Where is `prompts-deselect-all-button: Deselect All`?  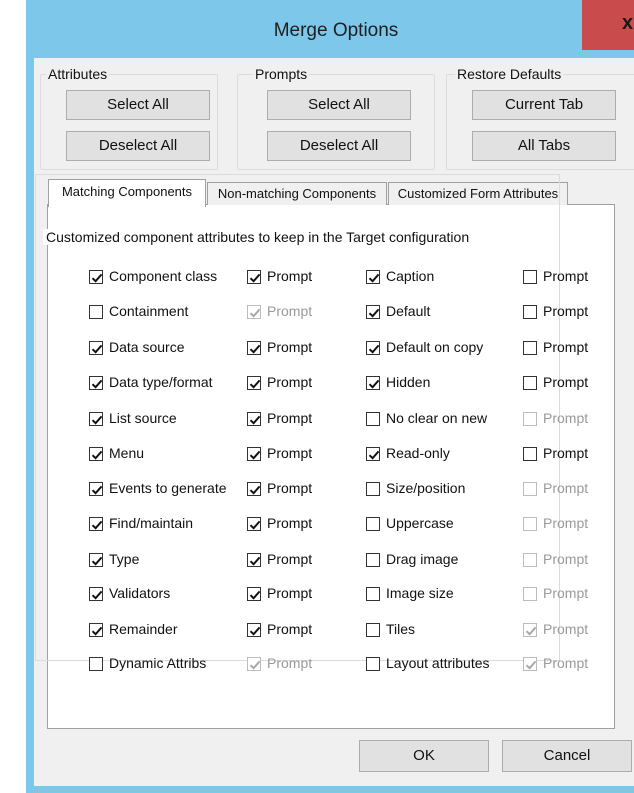
prompts-deselect-all-button: Deselect All is located at coordinates (339, 146).